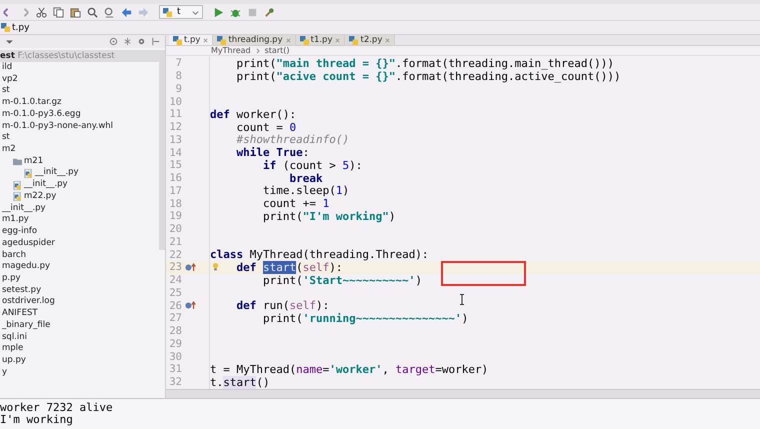  What do you see at coordinates (288, 267) in the screenshot?
I see `code-line: def start(self):` at bounding box center [288, 267].